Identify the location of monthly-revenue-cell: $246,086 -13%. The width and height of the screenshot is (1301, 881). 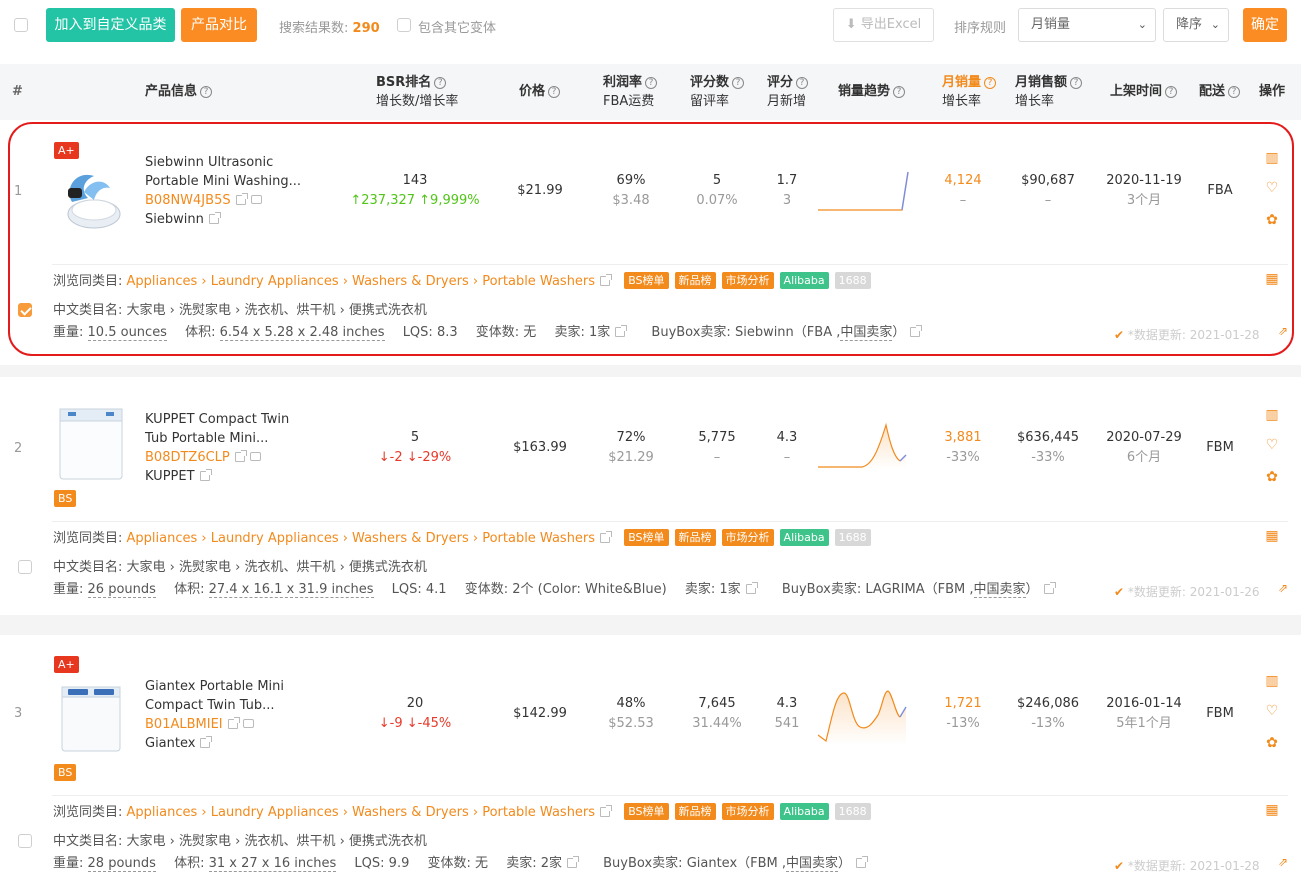
(1048, 713).